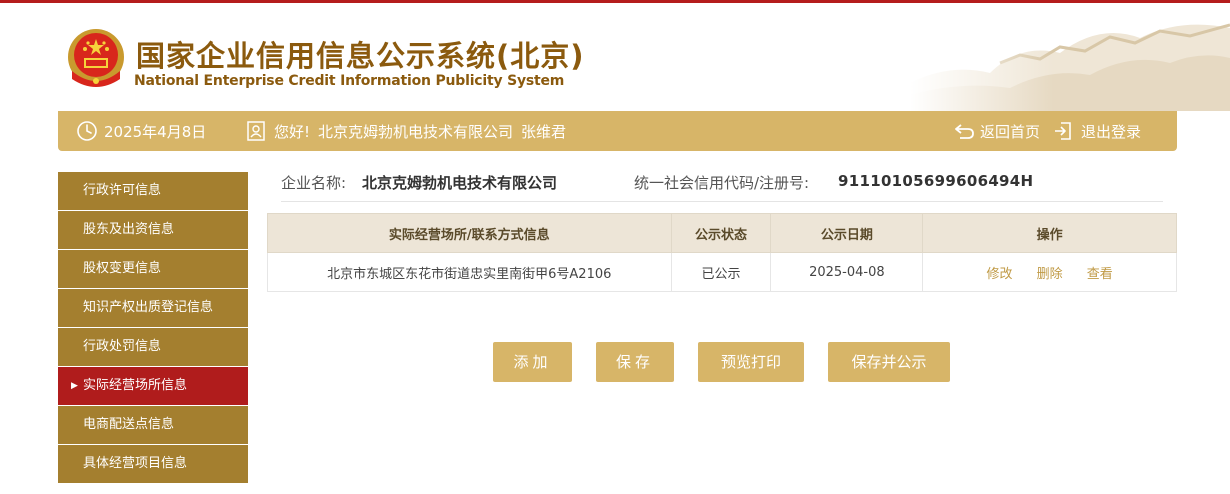  Describe the element at coordinates (1070, 57) in the screenshot. I see `great-wall-background` at that location.